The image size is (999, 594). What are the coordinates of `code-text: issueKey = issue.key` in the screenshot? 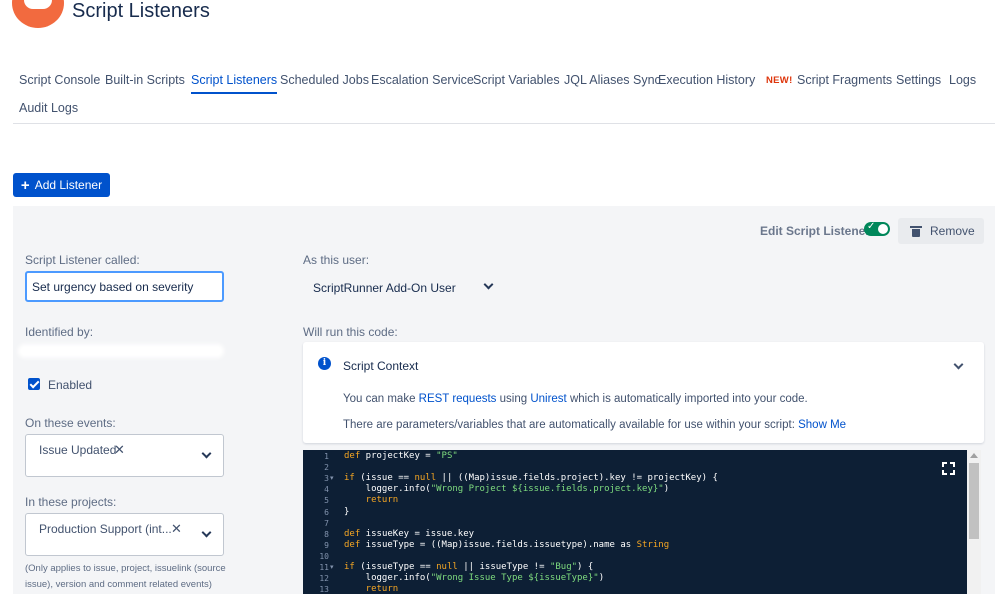 It's located at (417, 533).